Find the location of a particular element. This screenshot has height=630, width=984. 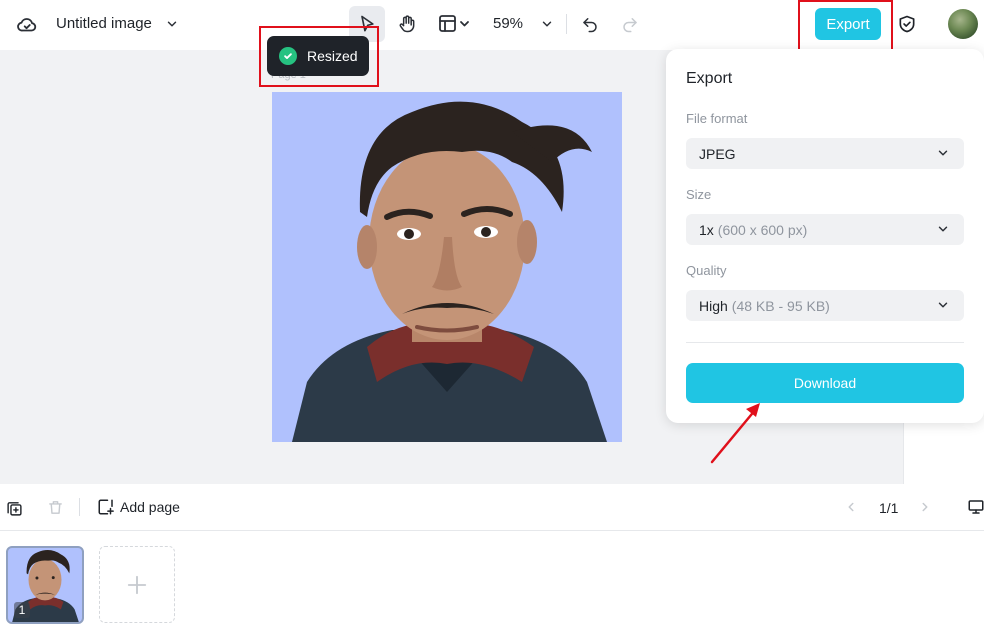

undo-icon is located at coordinates (590, 24).